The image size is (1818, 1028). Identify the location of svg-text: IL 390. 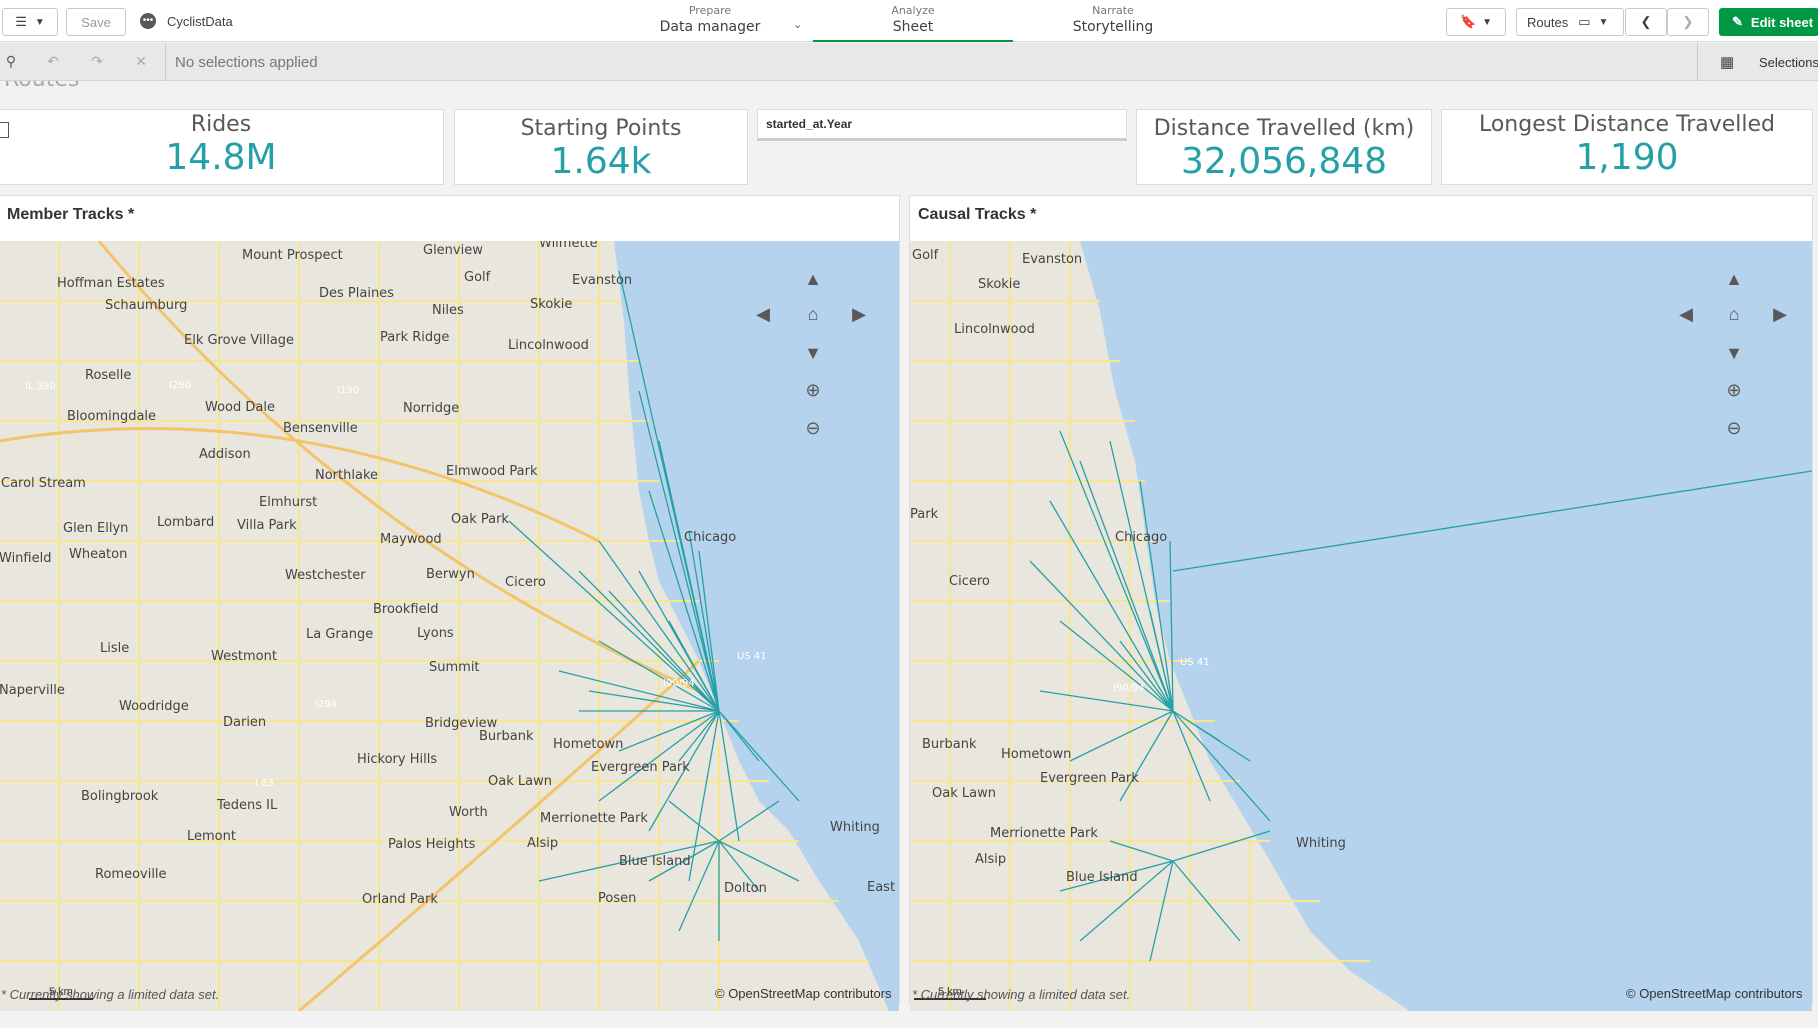
(40, 386).